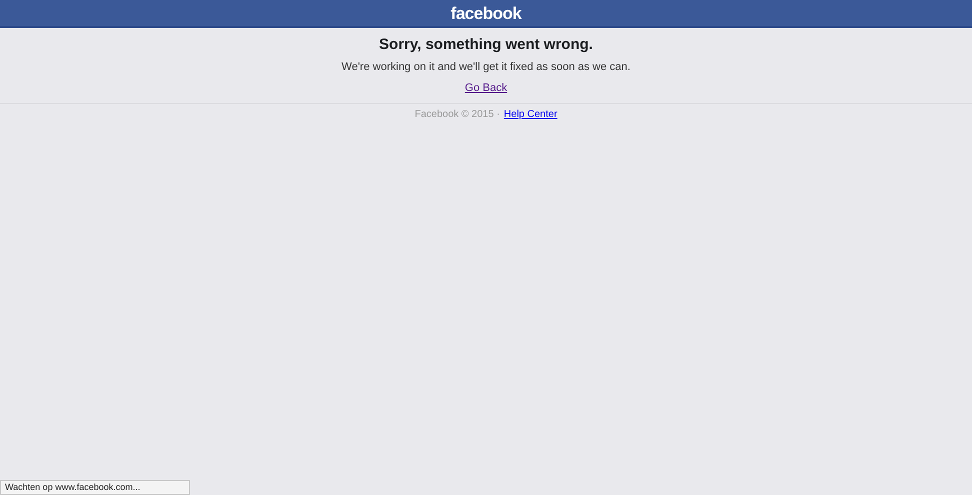  What do you see at coordinates (531, 115) in the screenshot?
I see `help-center-link: Help Center` at bounding box center [531, 115].